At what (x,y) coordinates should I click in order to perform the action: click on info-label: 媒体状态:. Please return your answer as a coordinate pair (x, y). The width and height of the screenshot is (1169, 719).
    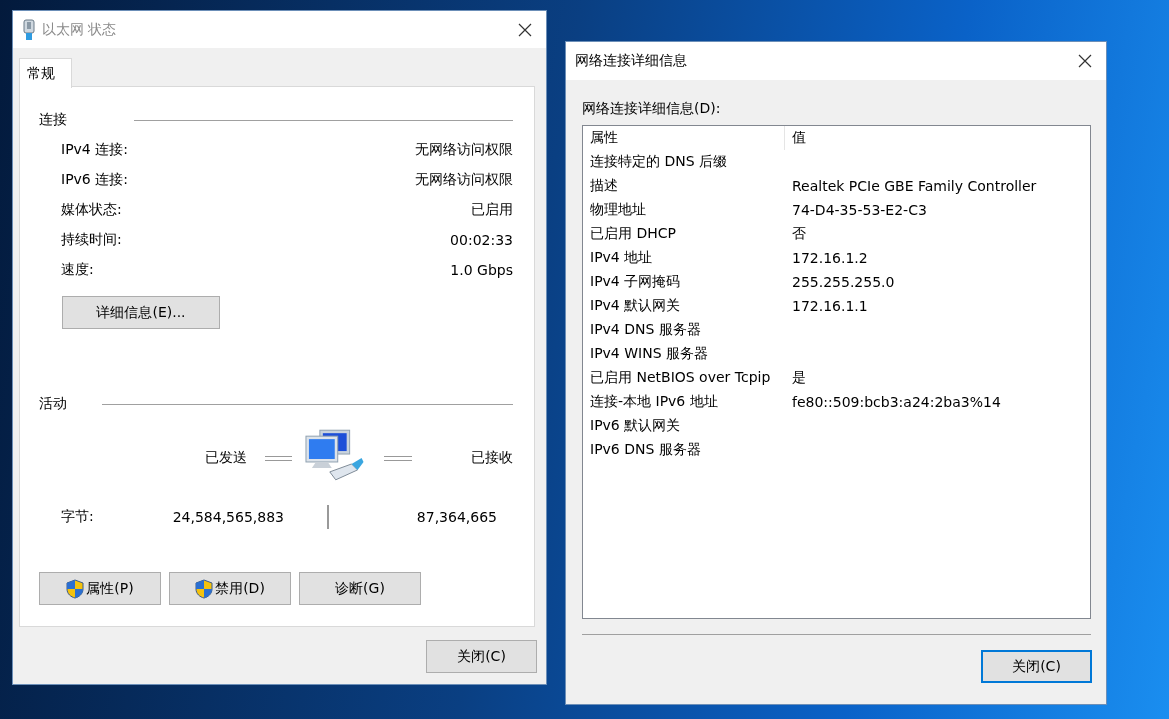
    Looking at the image, I should click on (91, 210).